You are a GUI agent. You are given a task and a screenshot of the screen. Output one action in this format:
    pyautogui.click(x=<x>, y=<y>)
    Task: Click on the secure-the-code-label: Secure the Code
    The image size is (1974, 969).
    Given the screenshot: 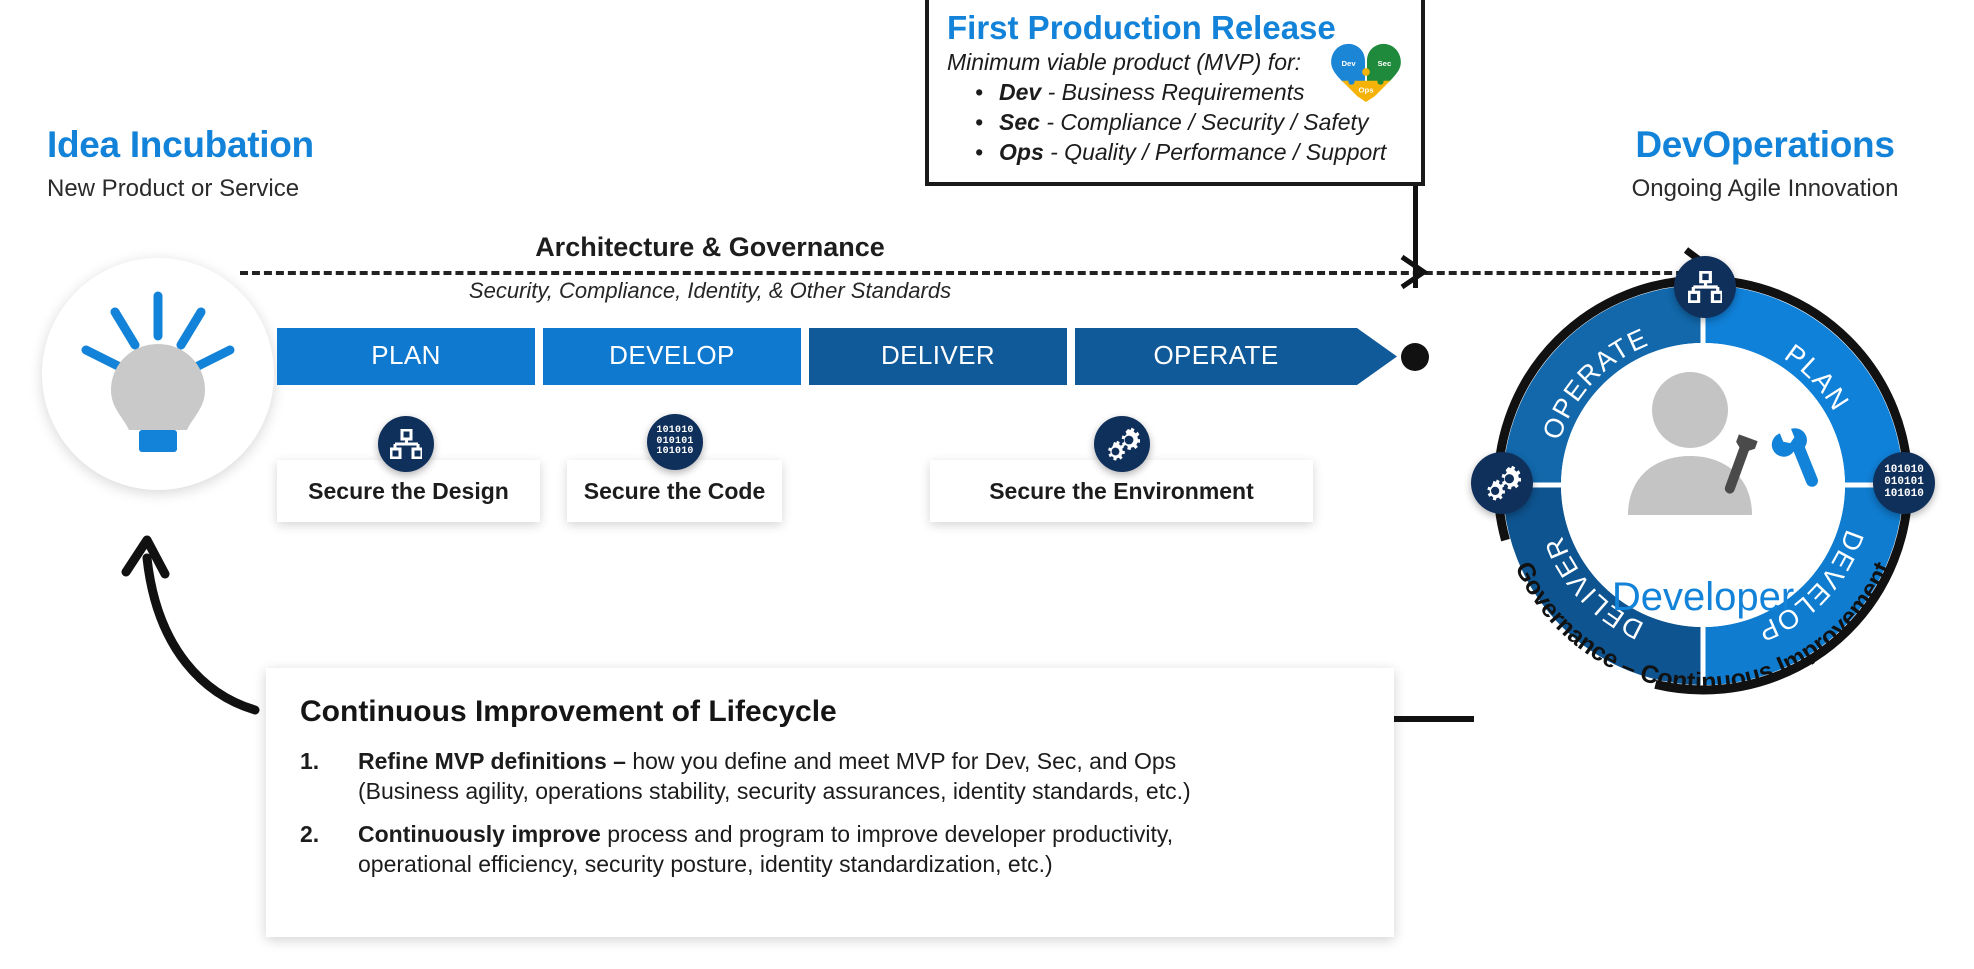 What is the action you would take?
    pyautogui.click(x=674, y=490)
    